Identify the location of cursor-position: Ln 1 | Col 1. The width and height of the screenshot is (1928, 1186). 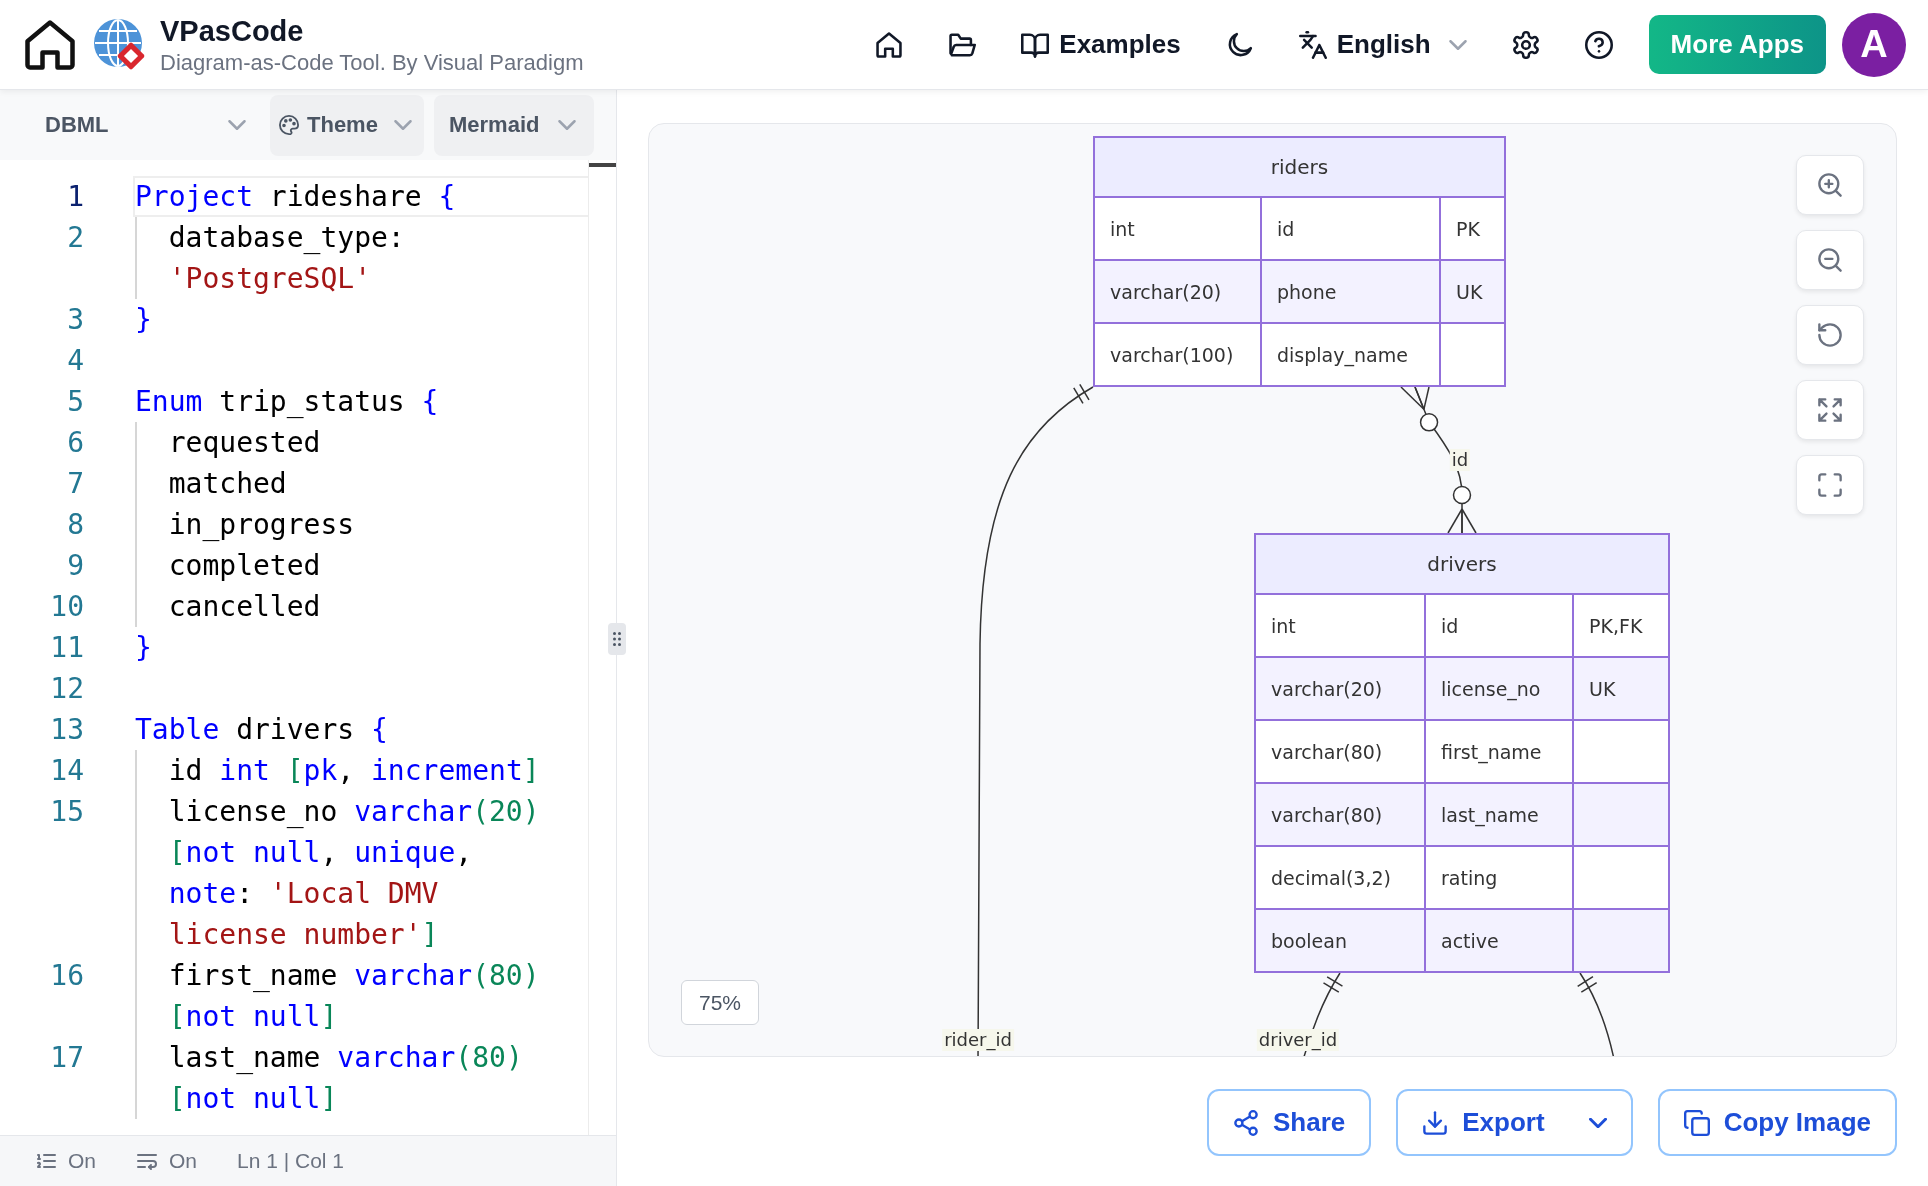
(291, 1161).